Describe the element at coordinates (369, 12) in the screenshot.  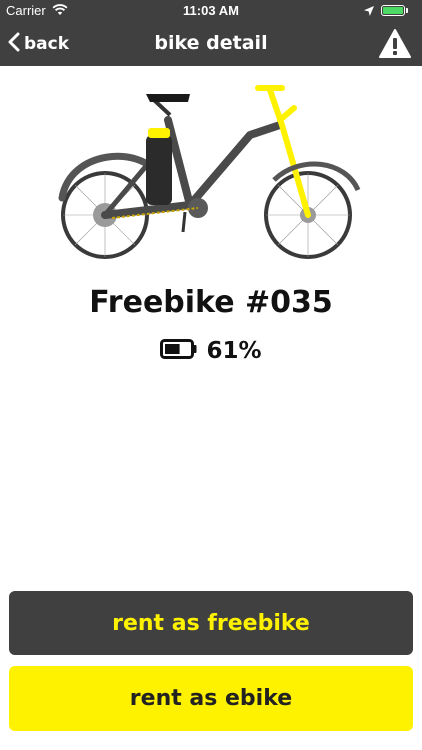
I see `location-arrow-icon` at that location.